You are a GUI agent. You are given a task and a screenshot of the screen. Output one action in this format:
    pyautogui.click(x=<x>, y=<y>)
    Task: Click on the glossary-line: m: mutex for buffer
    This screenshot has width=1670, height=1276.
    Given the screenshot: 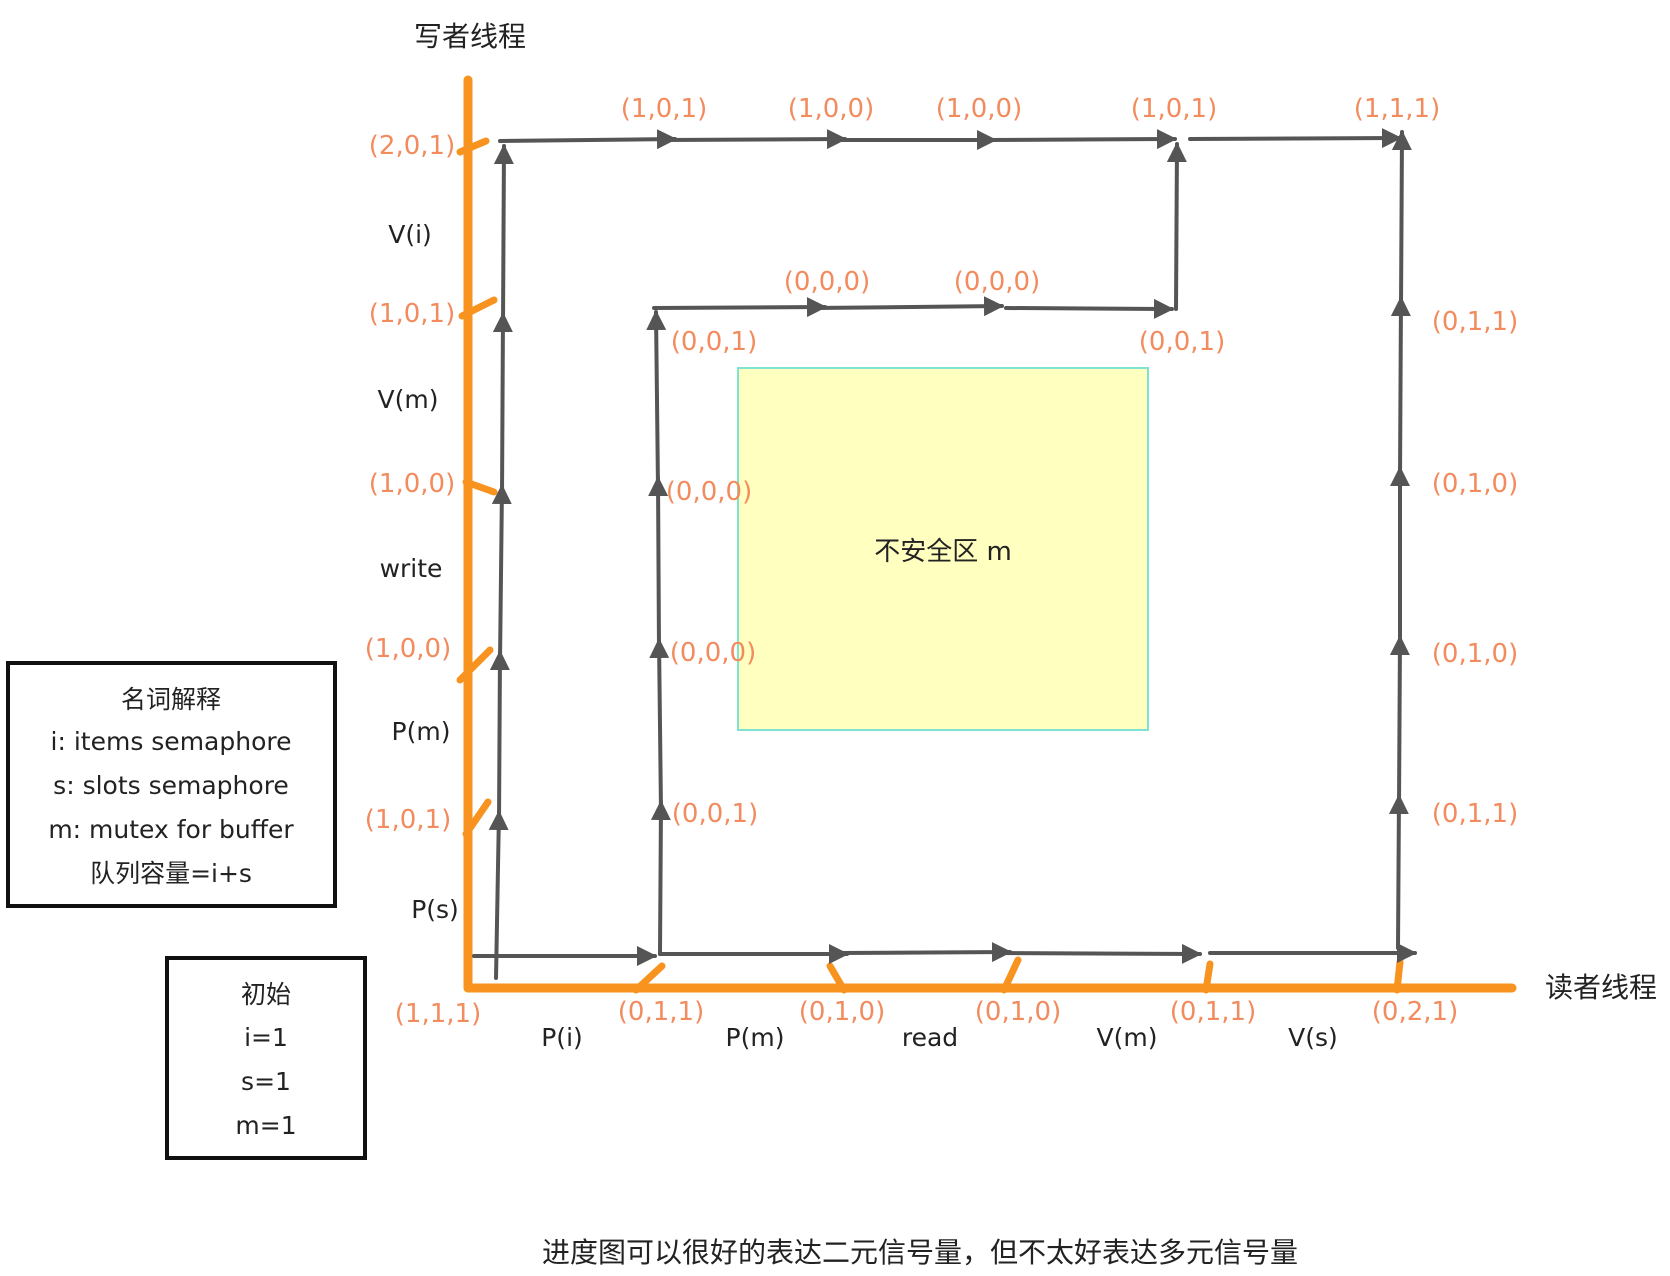 What is the action you would take?
    pyautogui.click(x=171, y=829)
    